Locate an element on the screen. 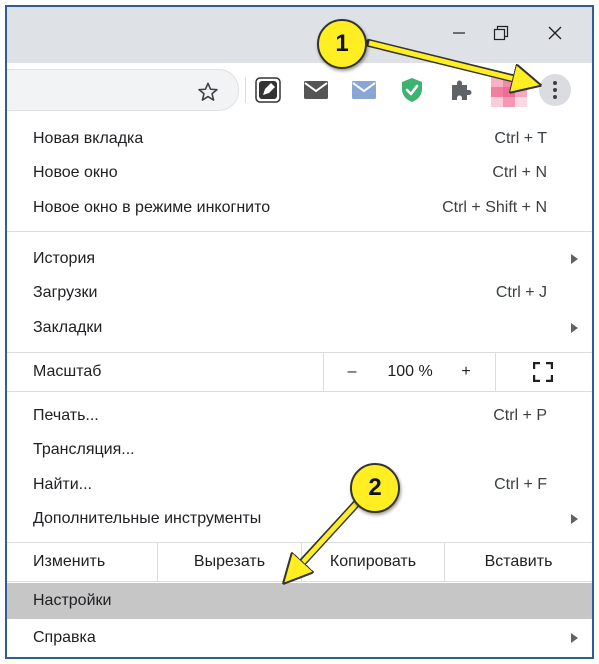 The width and height of the screenshot is (599, 664). callout-number: 1 is located at coordinates (342, 43).